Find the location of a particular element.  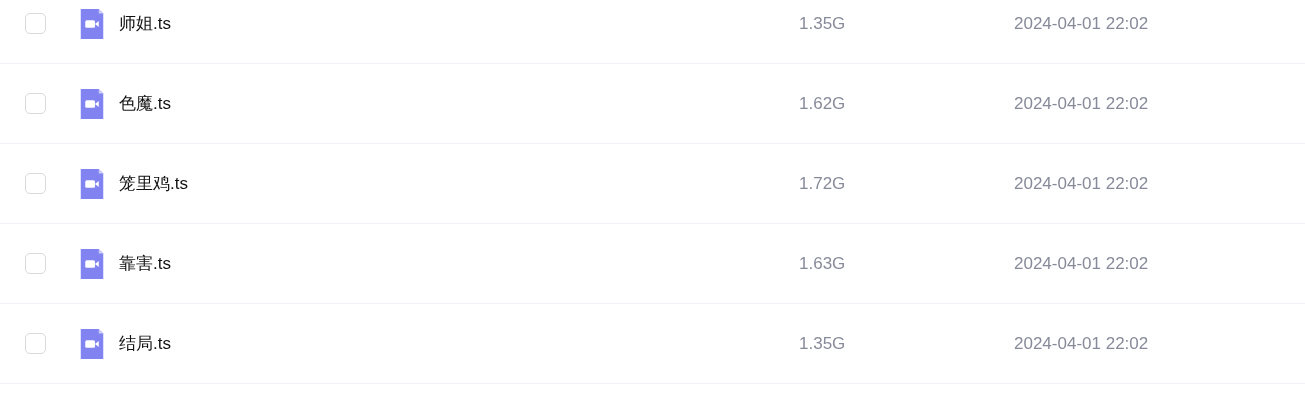

file-name: 师姐.ts is located at coordinates (459, 23).